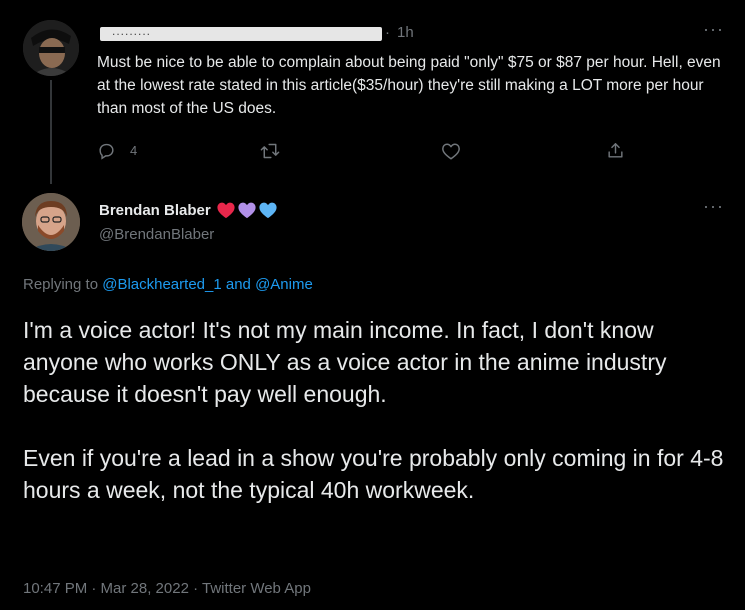  Describe the element at coordinates (161, 284) in the screenshot. I see `mention-link: @Blackhearted_1` at that location.